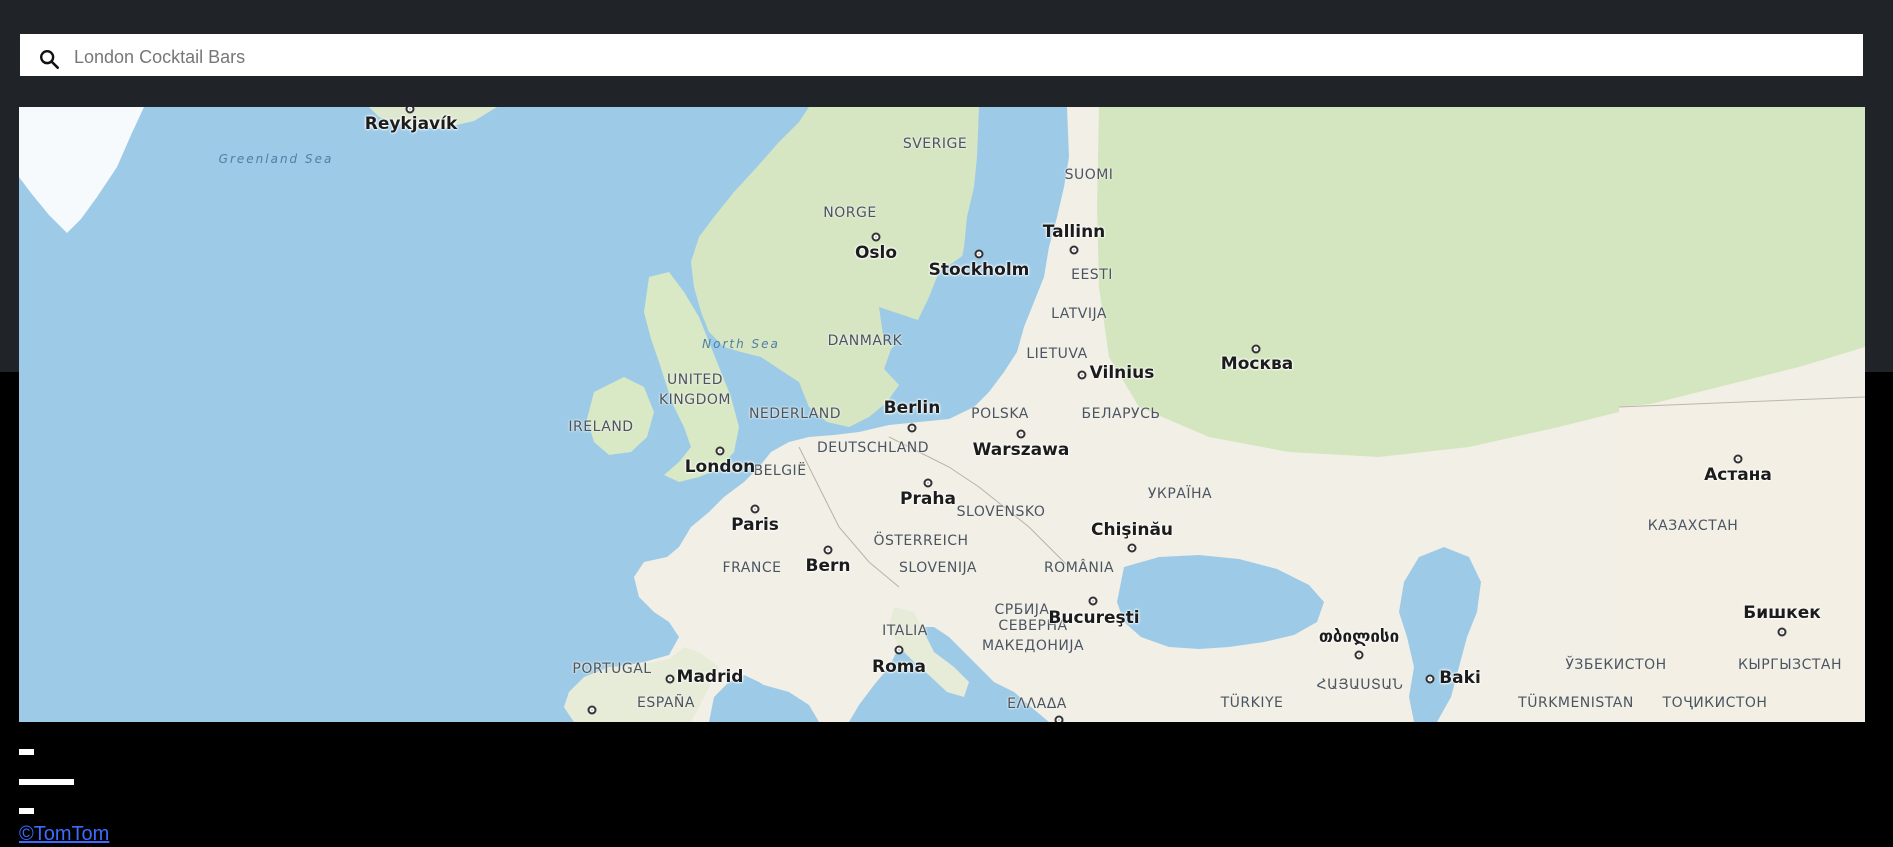 The height and width of the screenshot is (847, 1893). Describe the element at coordinates (1079, 568) in the screenshot. I see `country-label-romania: ROMÂNIA` at that location.